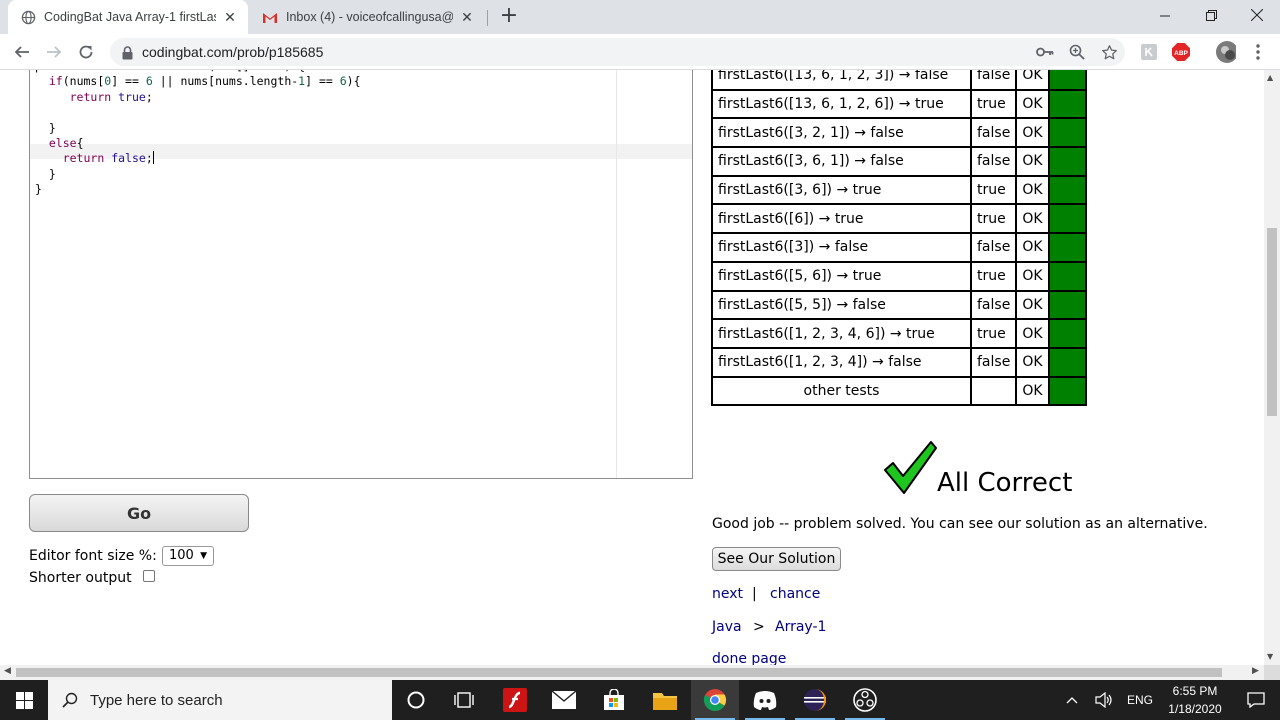  I want to click on tab-title: Inbox (4) - voiceofcallingusa@gm, so click(369, 17).